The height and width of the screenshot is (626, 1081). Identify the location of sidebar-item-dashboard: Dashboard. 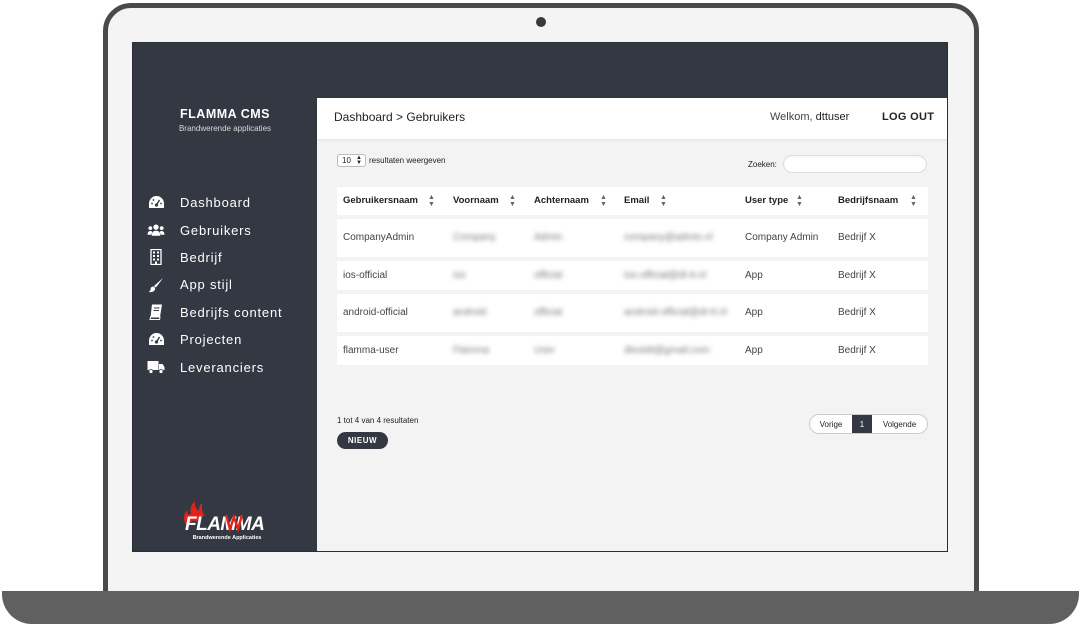
(214, 202).